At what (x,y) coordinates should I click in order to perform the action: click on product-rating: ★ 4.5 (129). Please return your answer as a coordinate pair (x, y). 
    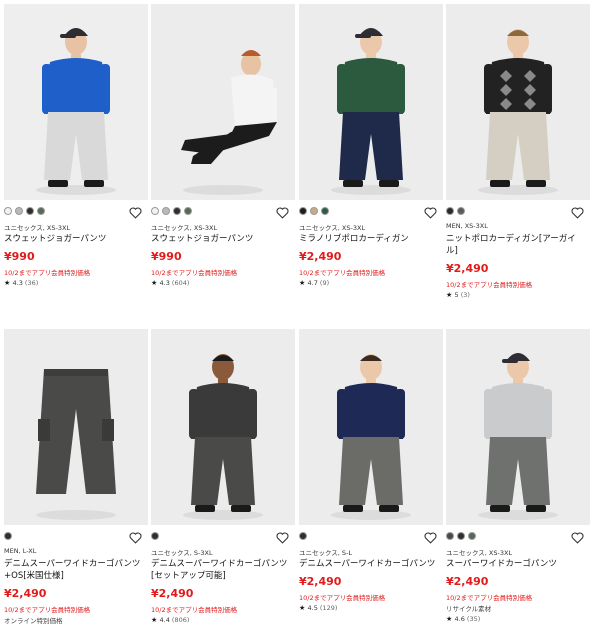
    Looking at the image, I should click on (371, 608).